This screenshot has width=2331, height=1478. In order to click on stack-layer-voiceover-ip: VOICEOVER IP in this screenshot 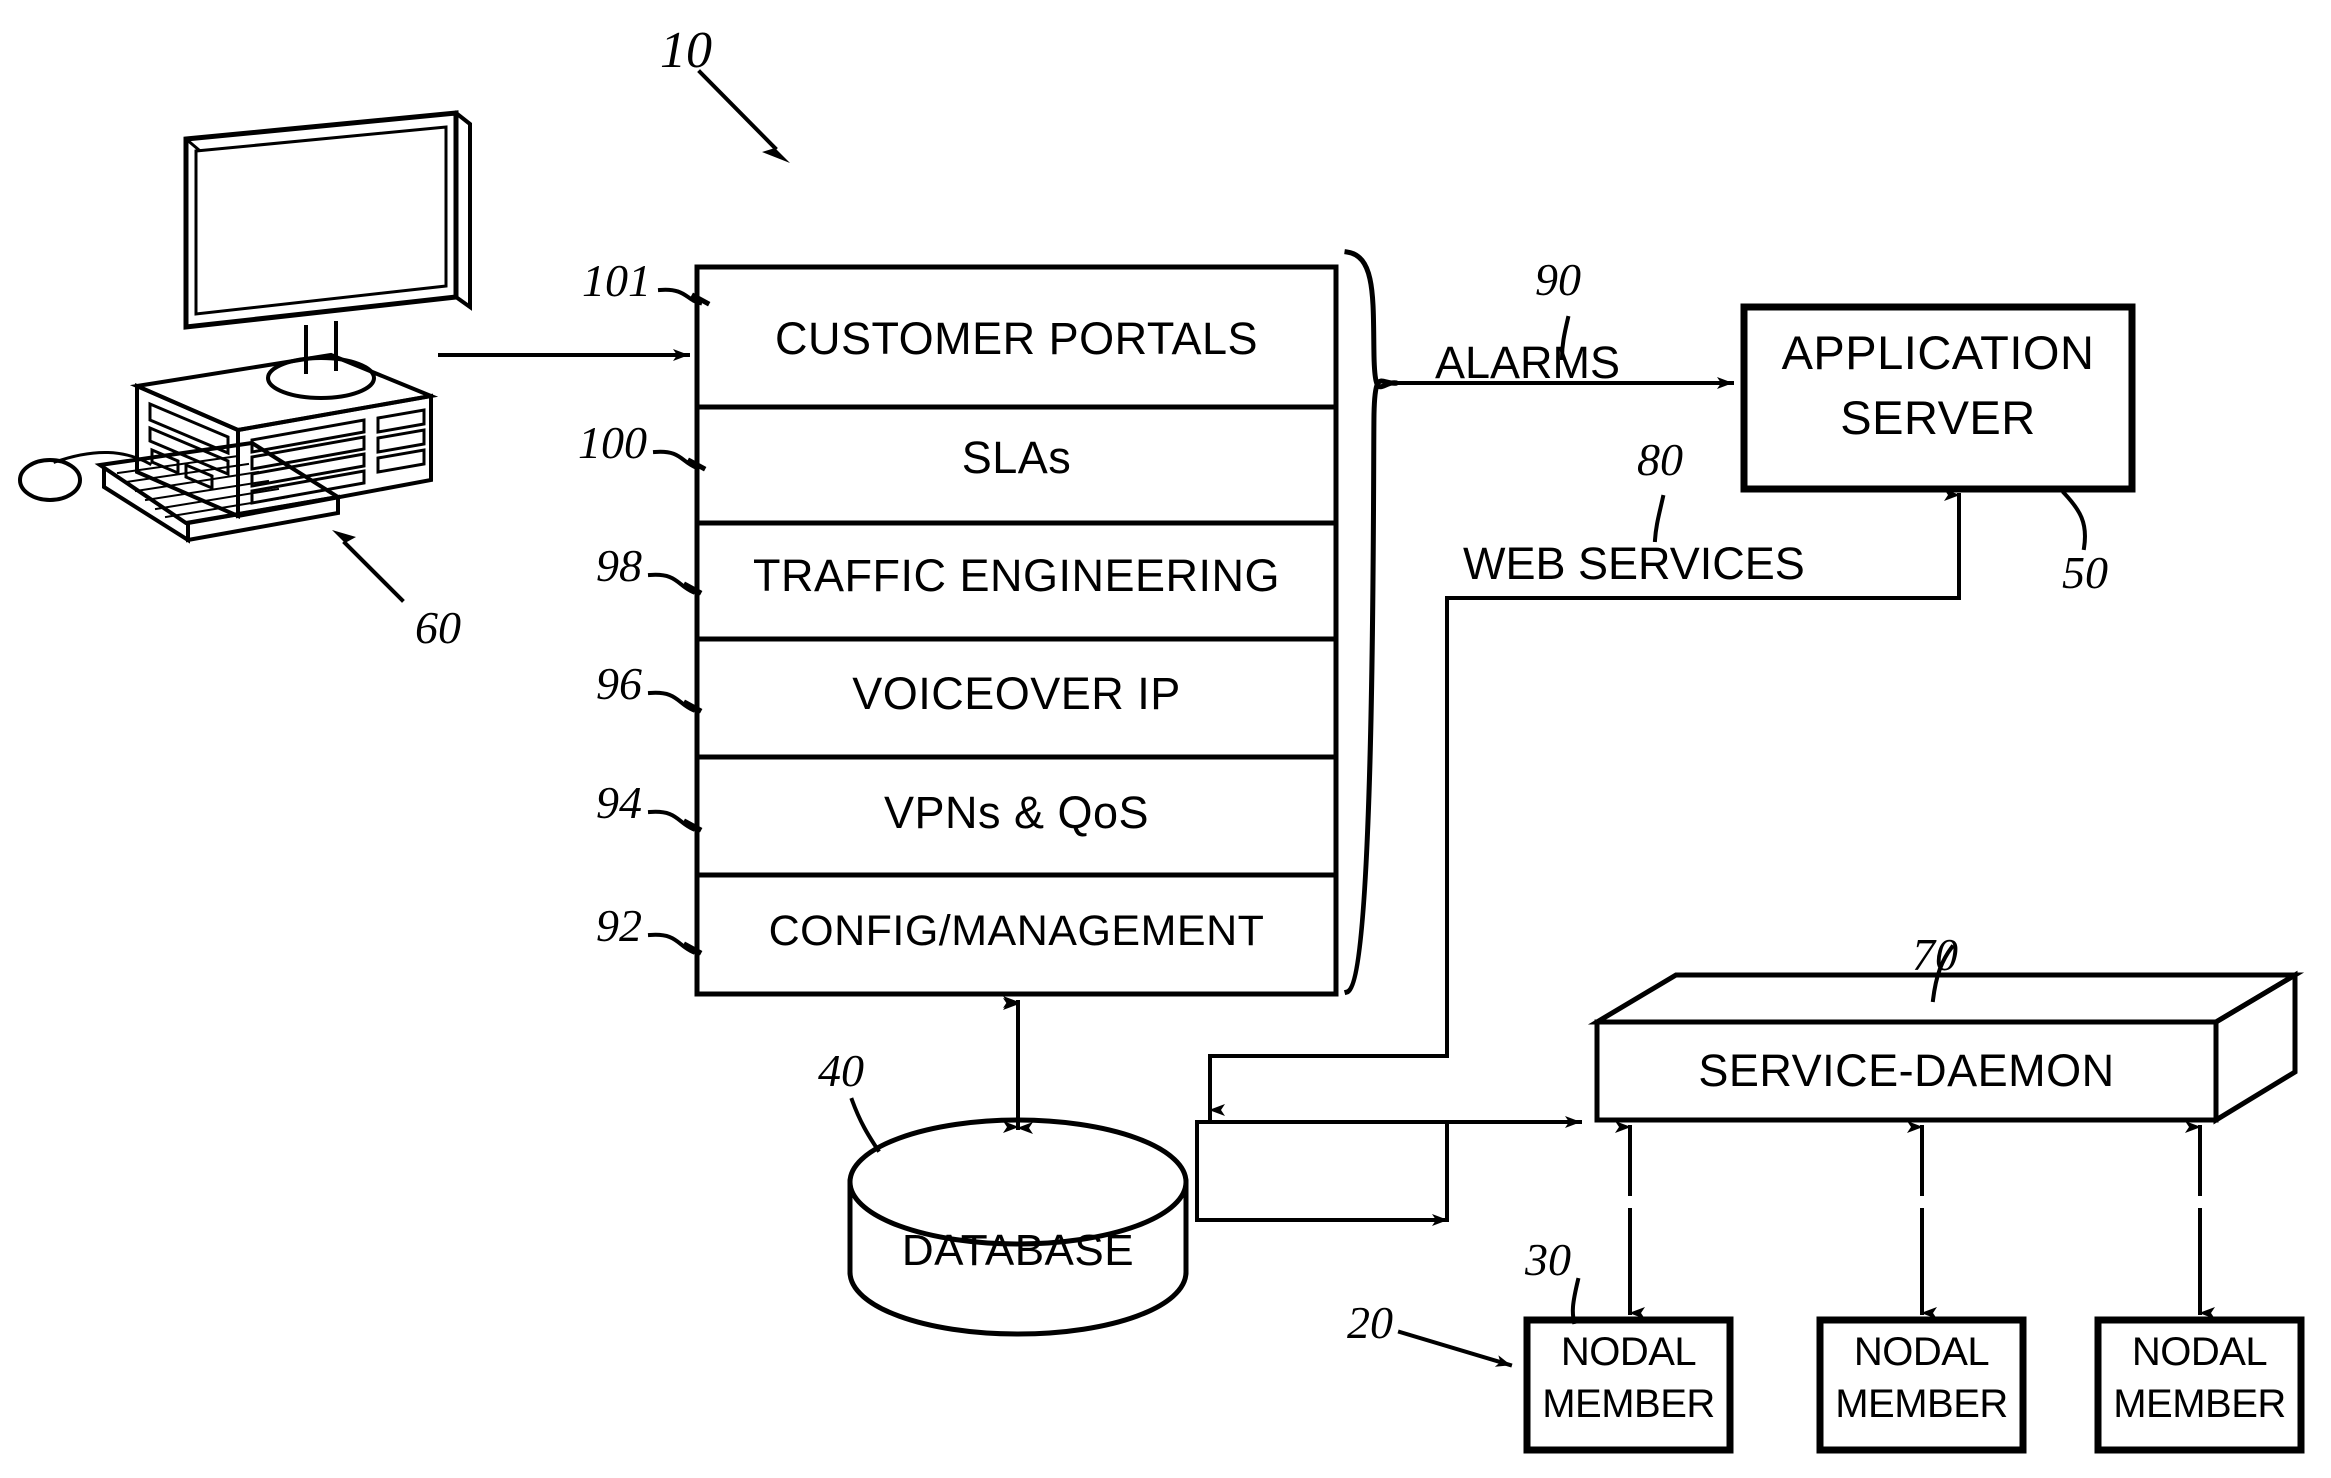, I will do `click(1016, 693)`.